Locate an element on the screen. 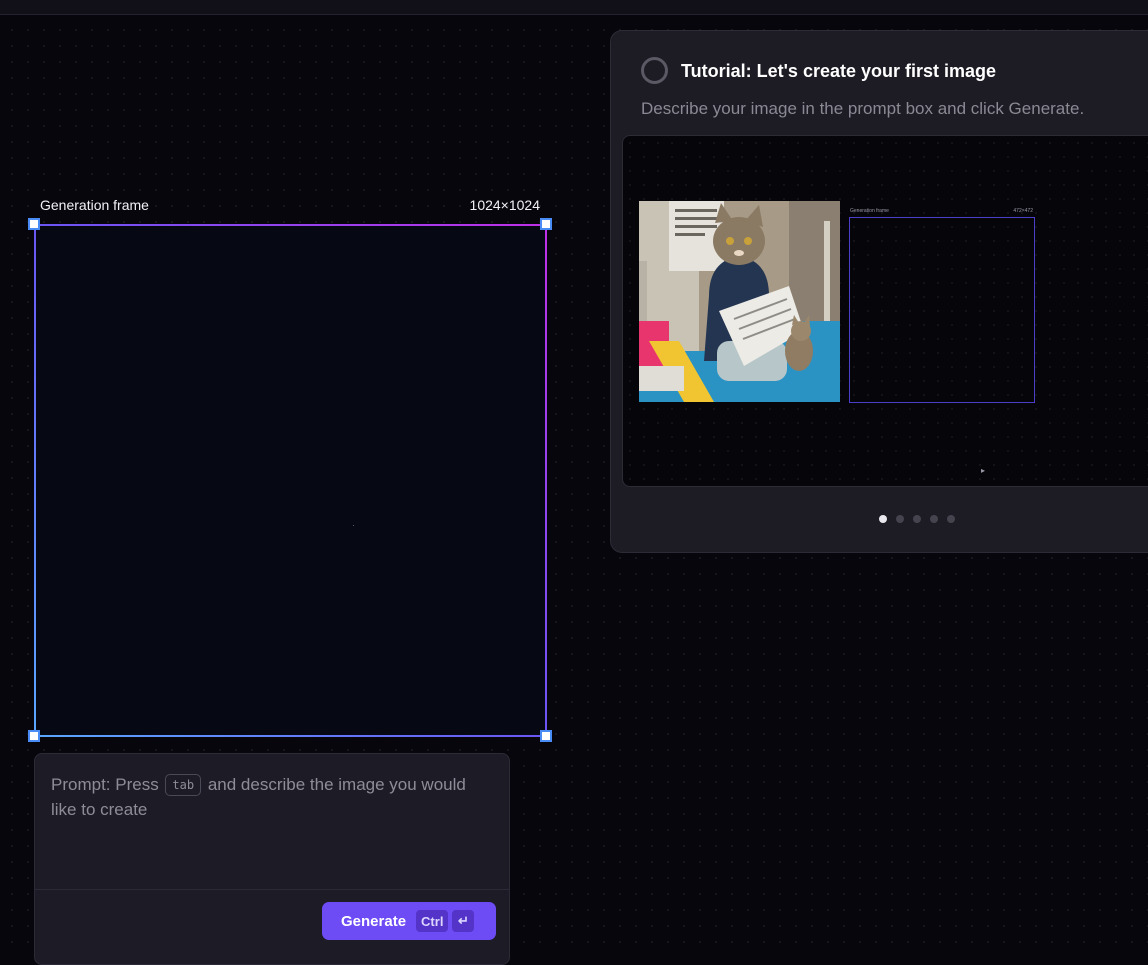 The image size is (1148, 965). cat-reading-newspaper-image is located at coordinates (739, 301).